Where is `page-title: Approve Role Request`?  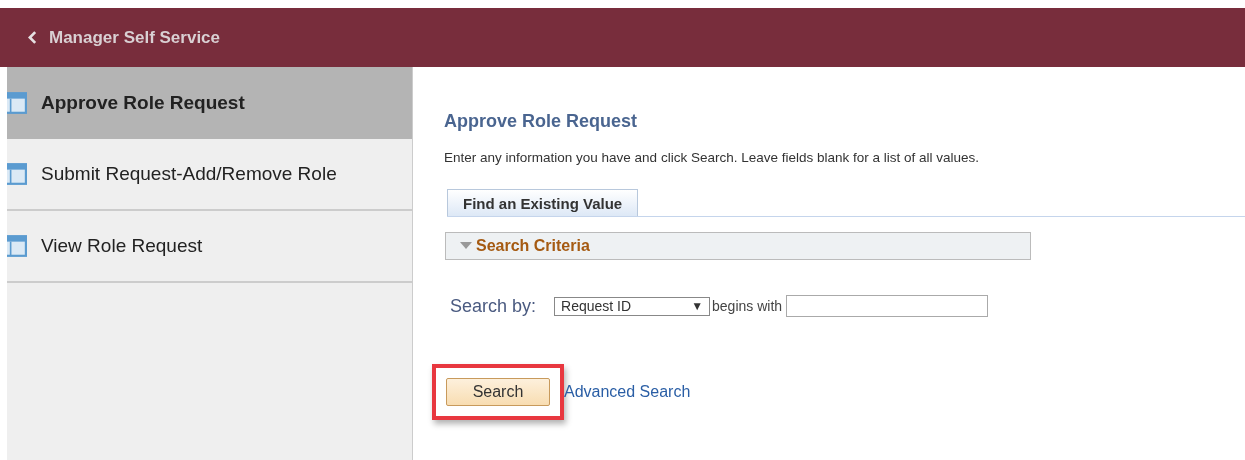 page-title: Approve Role Request is located at coordinates (541, 121).